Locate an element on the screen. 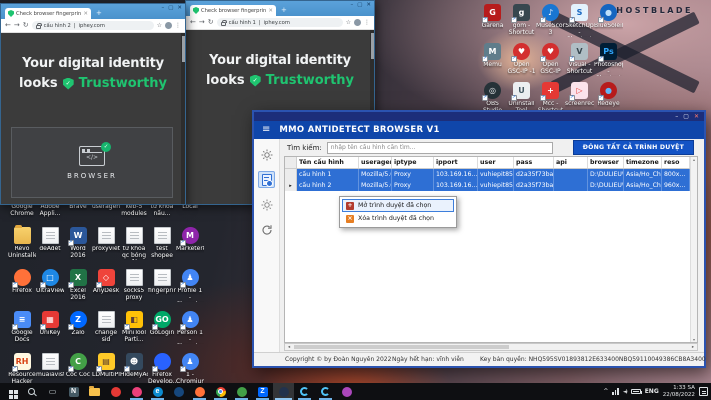 The width and height of the screenshot is (711, 400). desktop-icon: test shopee is located at coordinates (162, 248).